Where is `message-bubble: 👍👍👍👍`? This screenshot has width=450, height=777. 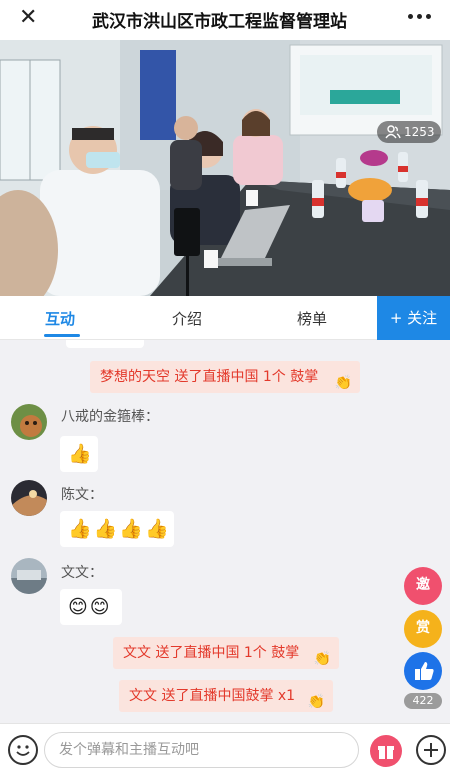
message-bubble: 👍👍👍👍 is located at coordinates (117, 529).